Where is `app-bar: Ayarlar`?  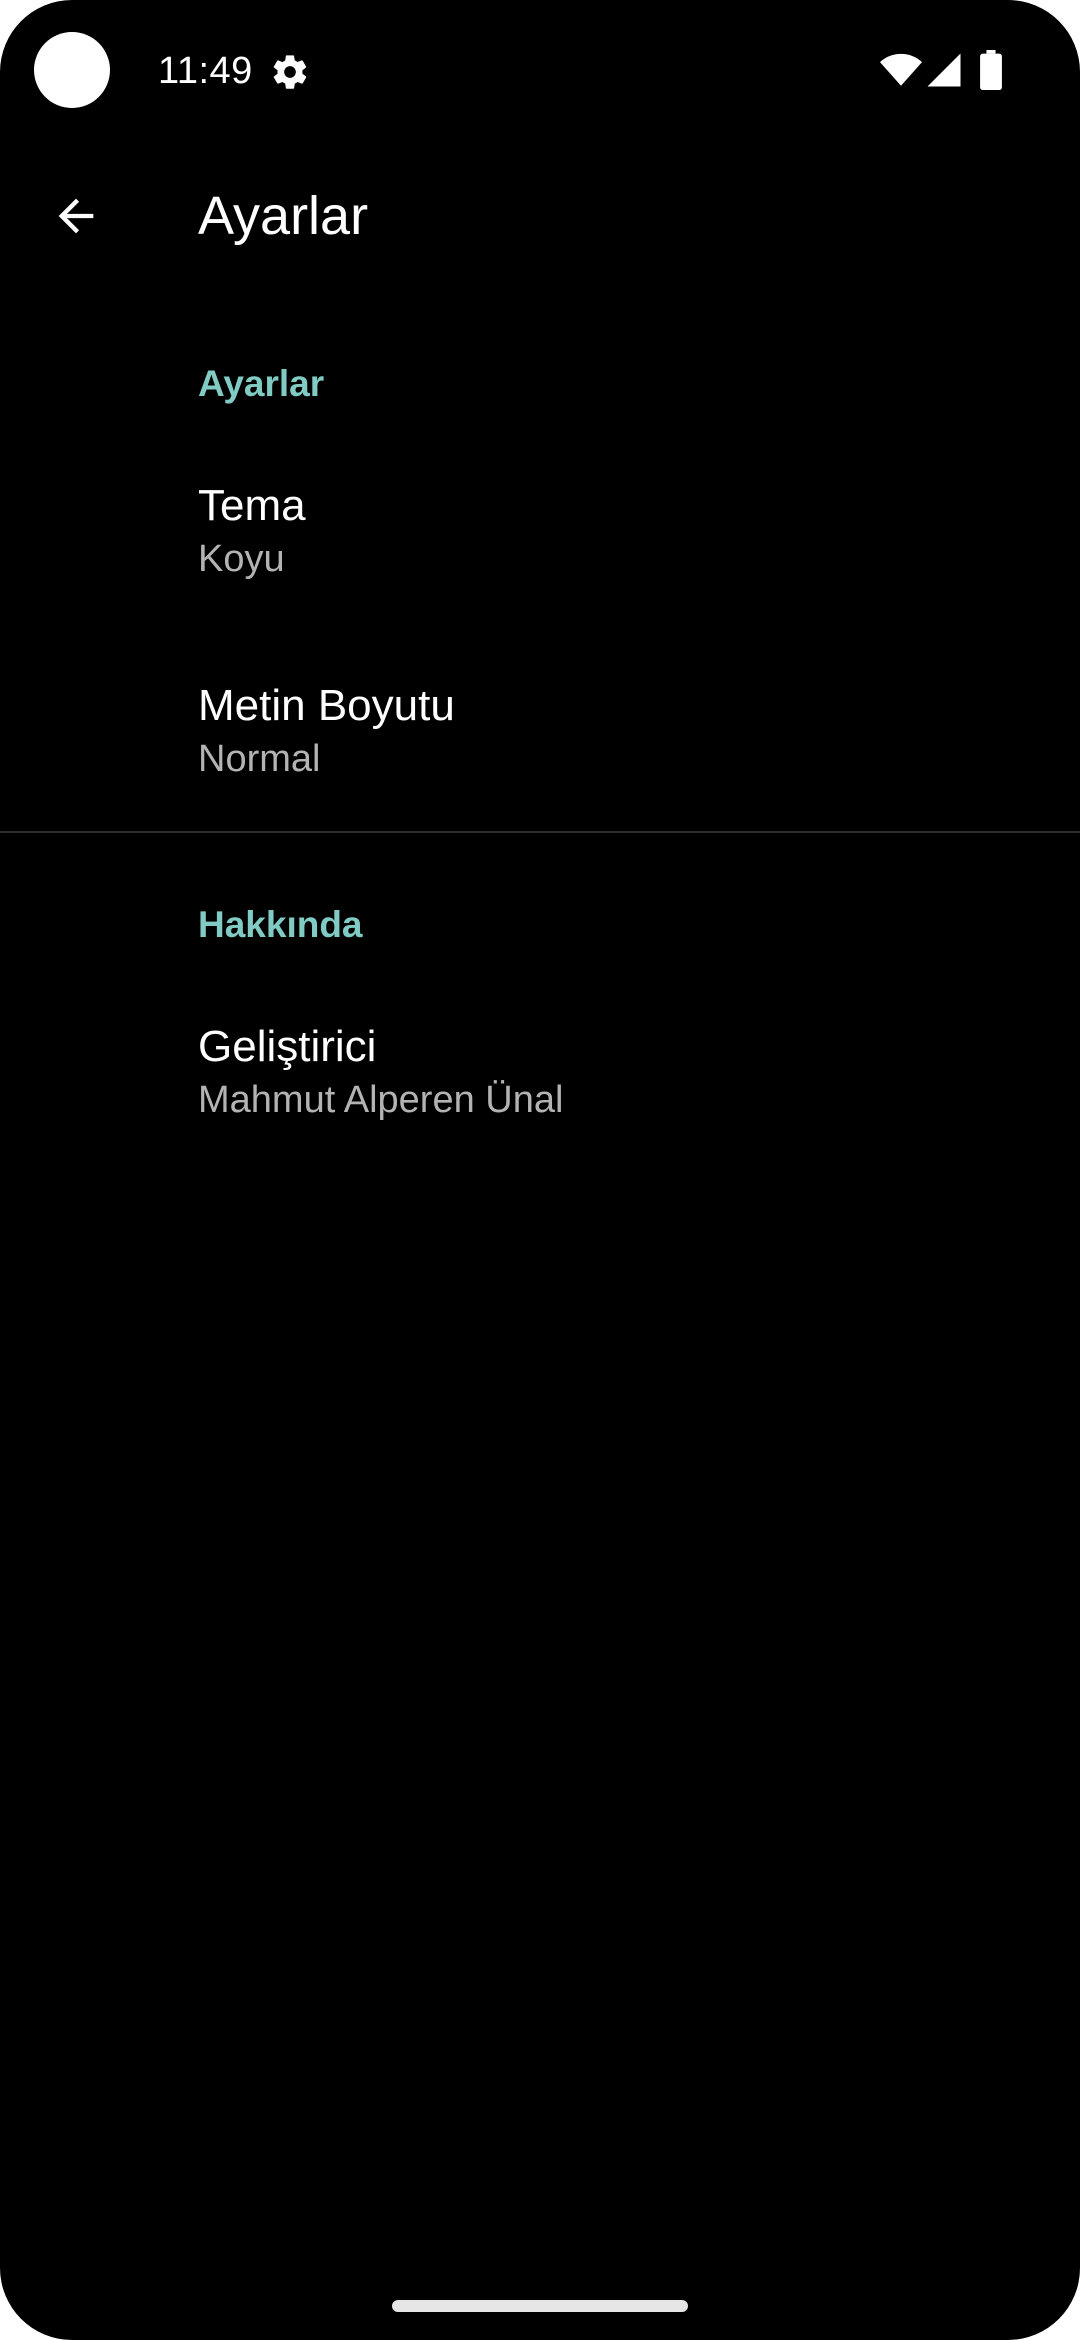
app-bar: Ayarlar is located at coordinates (540, 215).